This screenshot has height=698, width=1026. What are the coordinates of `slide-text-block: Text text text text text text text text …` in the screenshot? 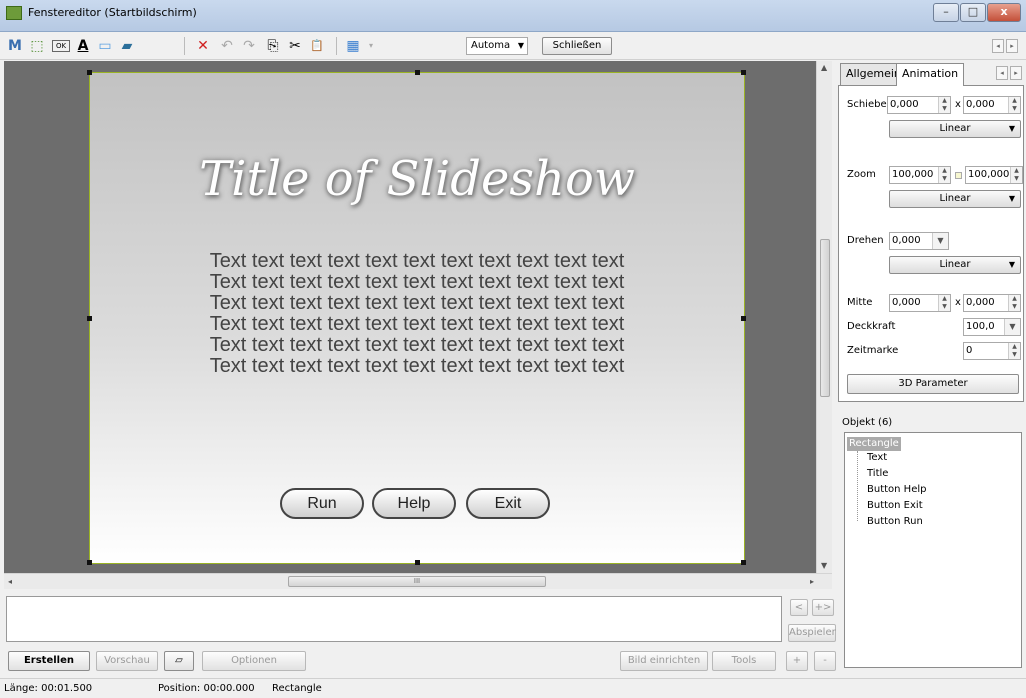 It's located at (417, 314).